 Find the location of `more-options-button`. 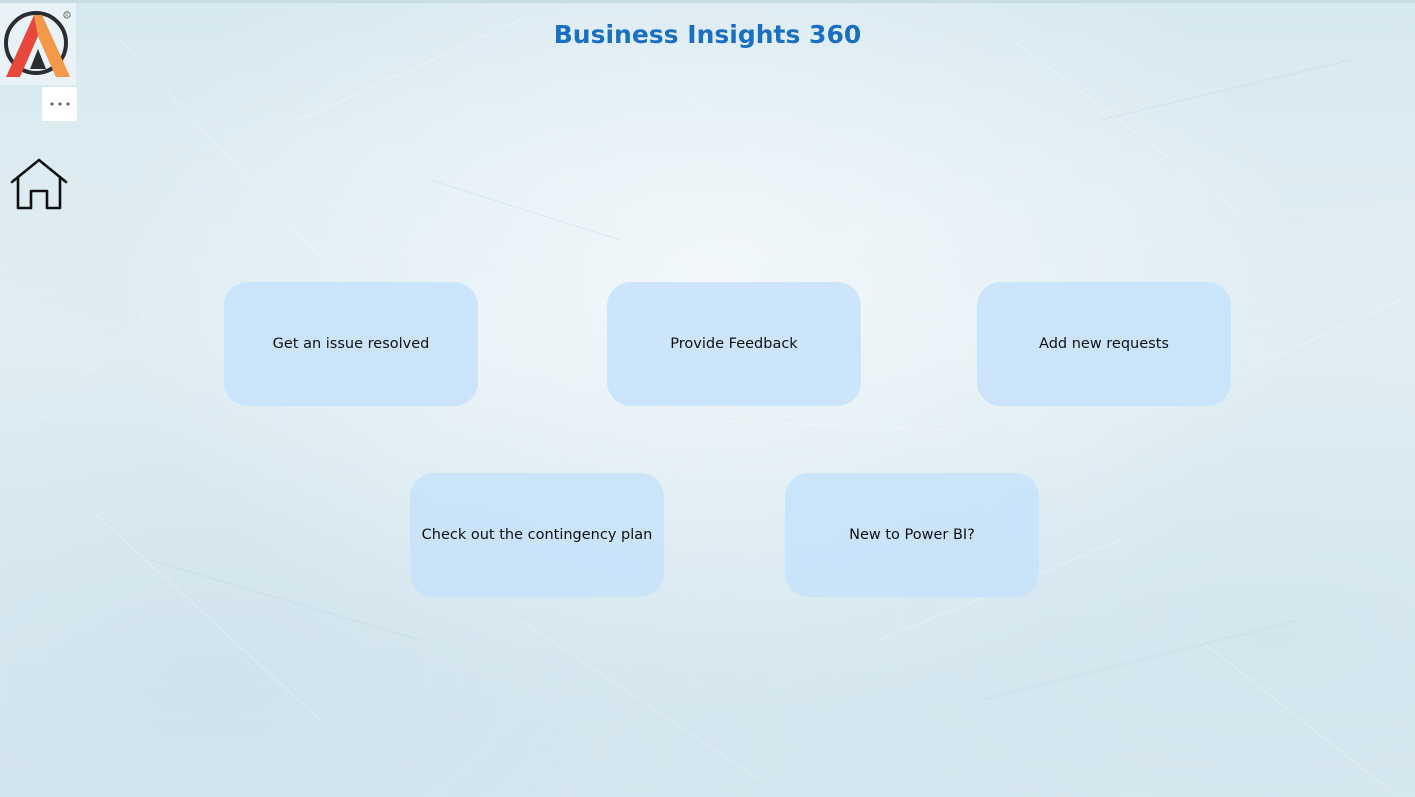

more-options-button is located at coordinates (59, 104).